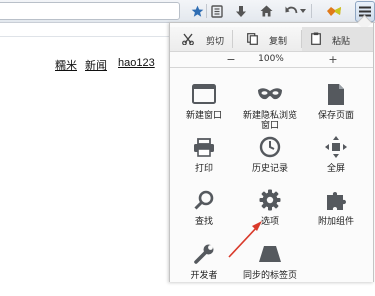  Describe the element at coordinates (245, 239) in the screenshot. I see `annotation-arrow` at that location.